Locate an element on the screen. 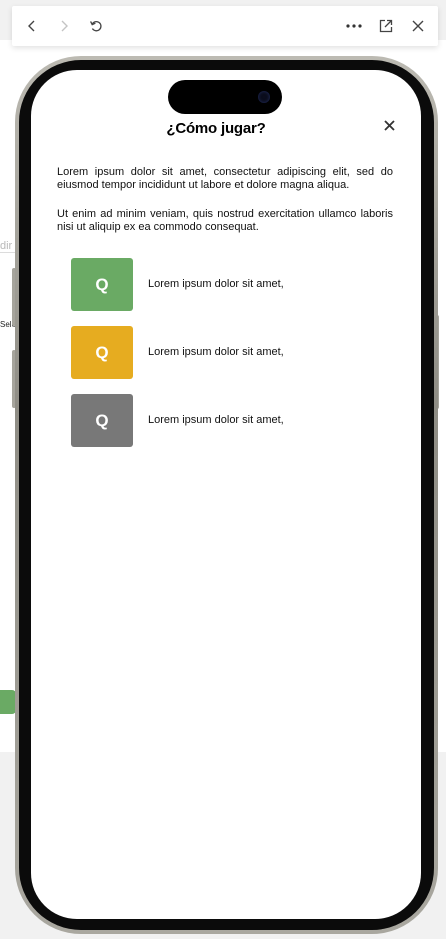  more-horizontal-icon is located at coordinates (354, 26).